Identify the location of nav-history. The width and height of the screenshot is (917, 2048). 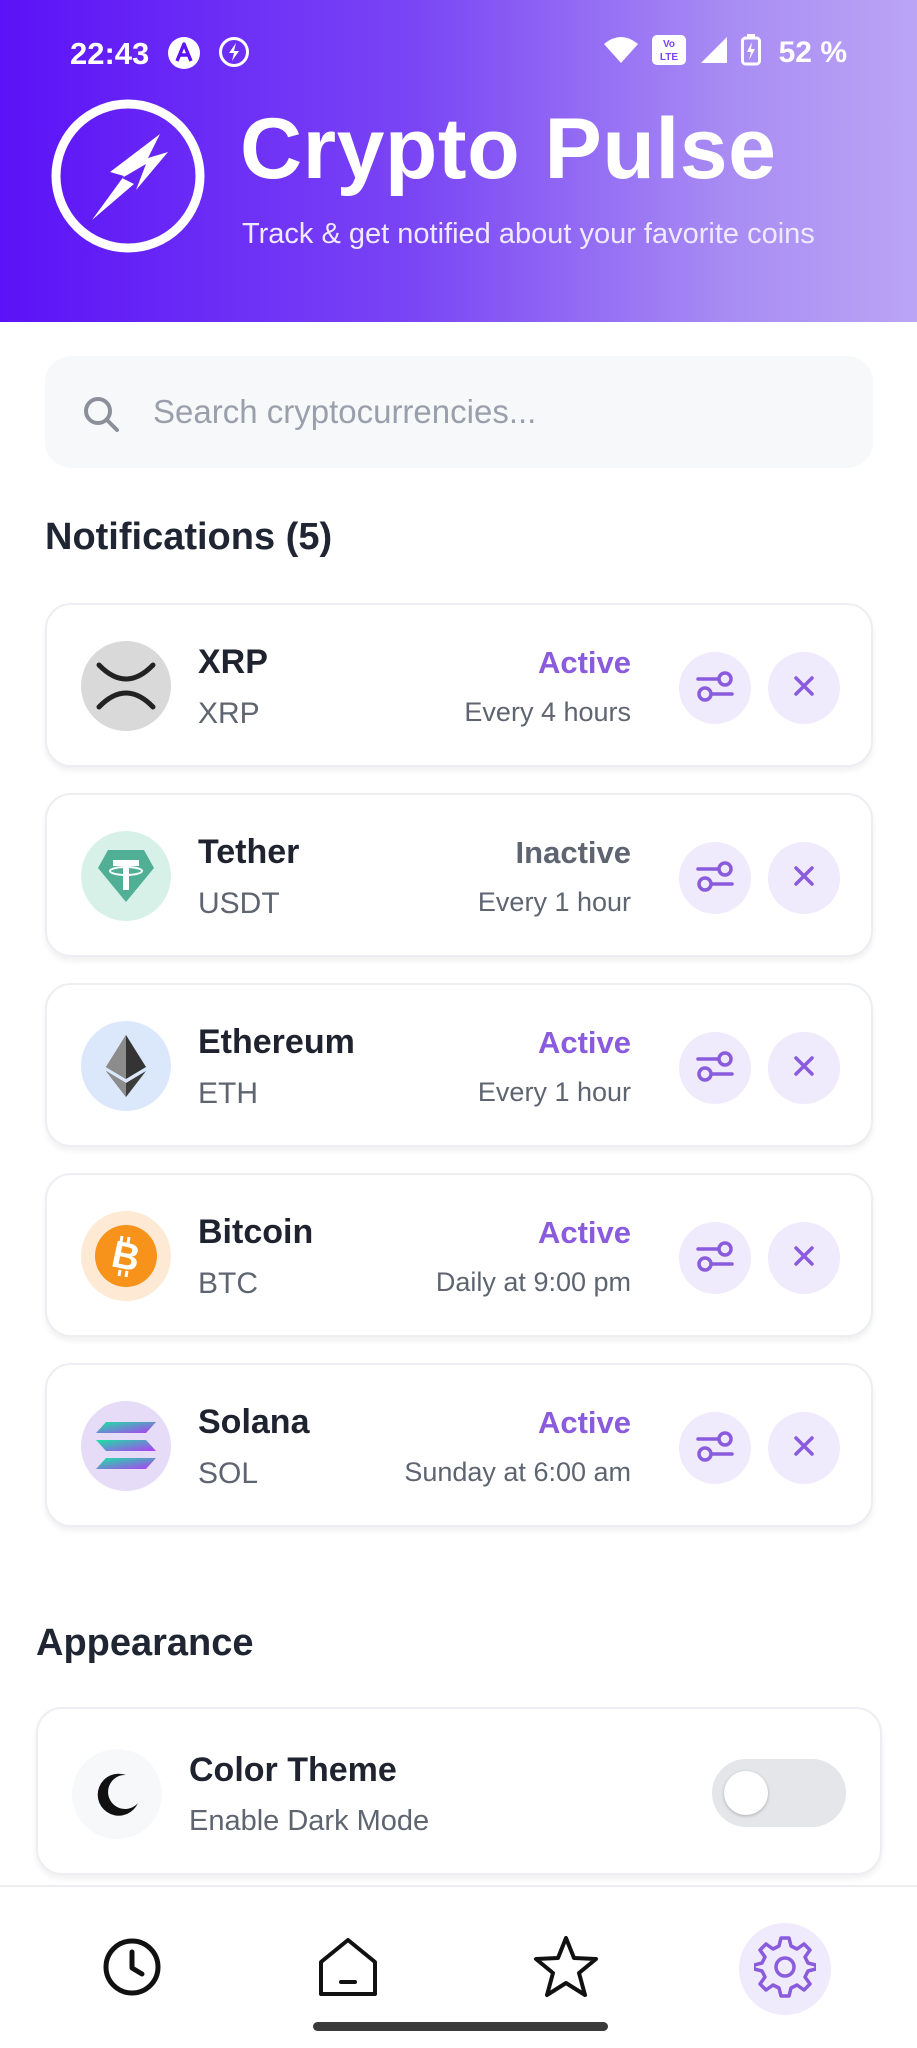
(132, 1969).